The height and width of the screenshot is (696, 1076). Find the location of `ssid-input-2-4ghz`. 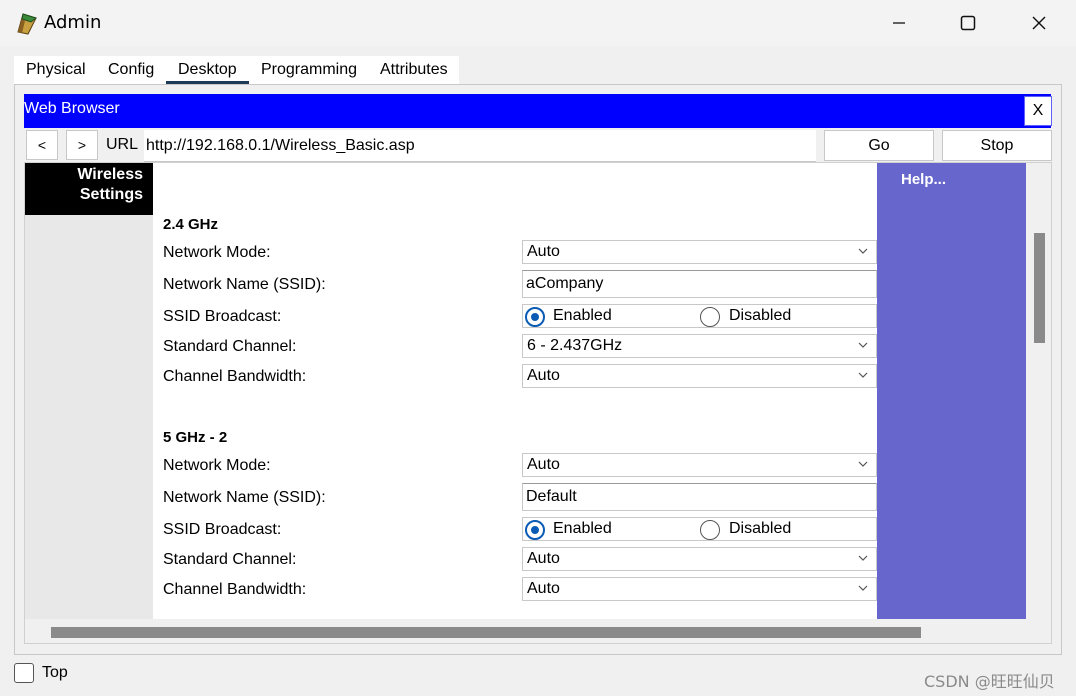

ssid-input-2-4ghz is located at coordinates (699, 284).